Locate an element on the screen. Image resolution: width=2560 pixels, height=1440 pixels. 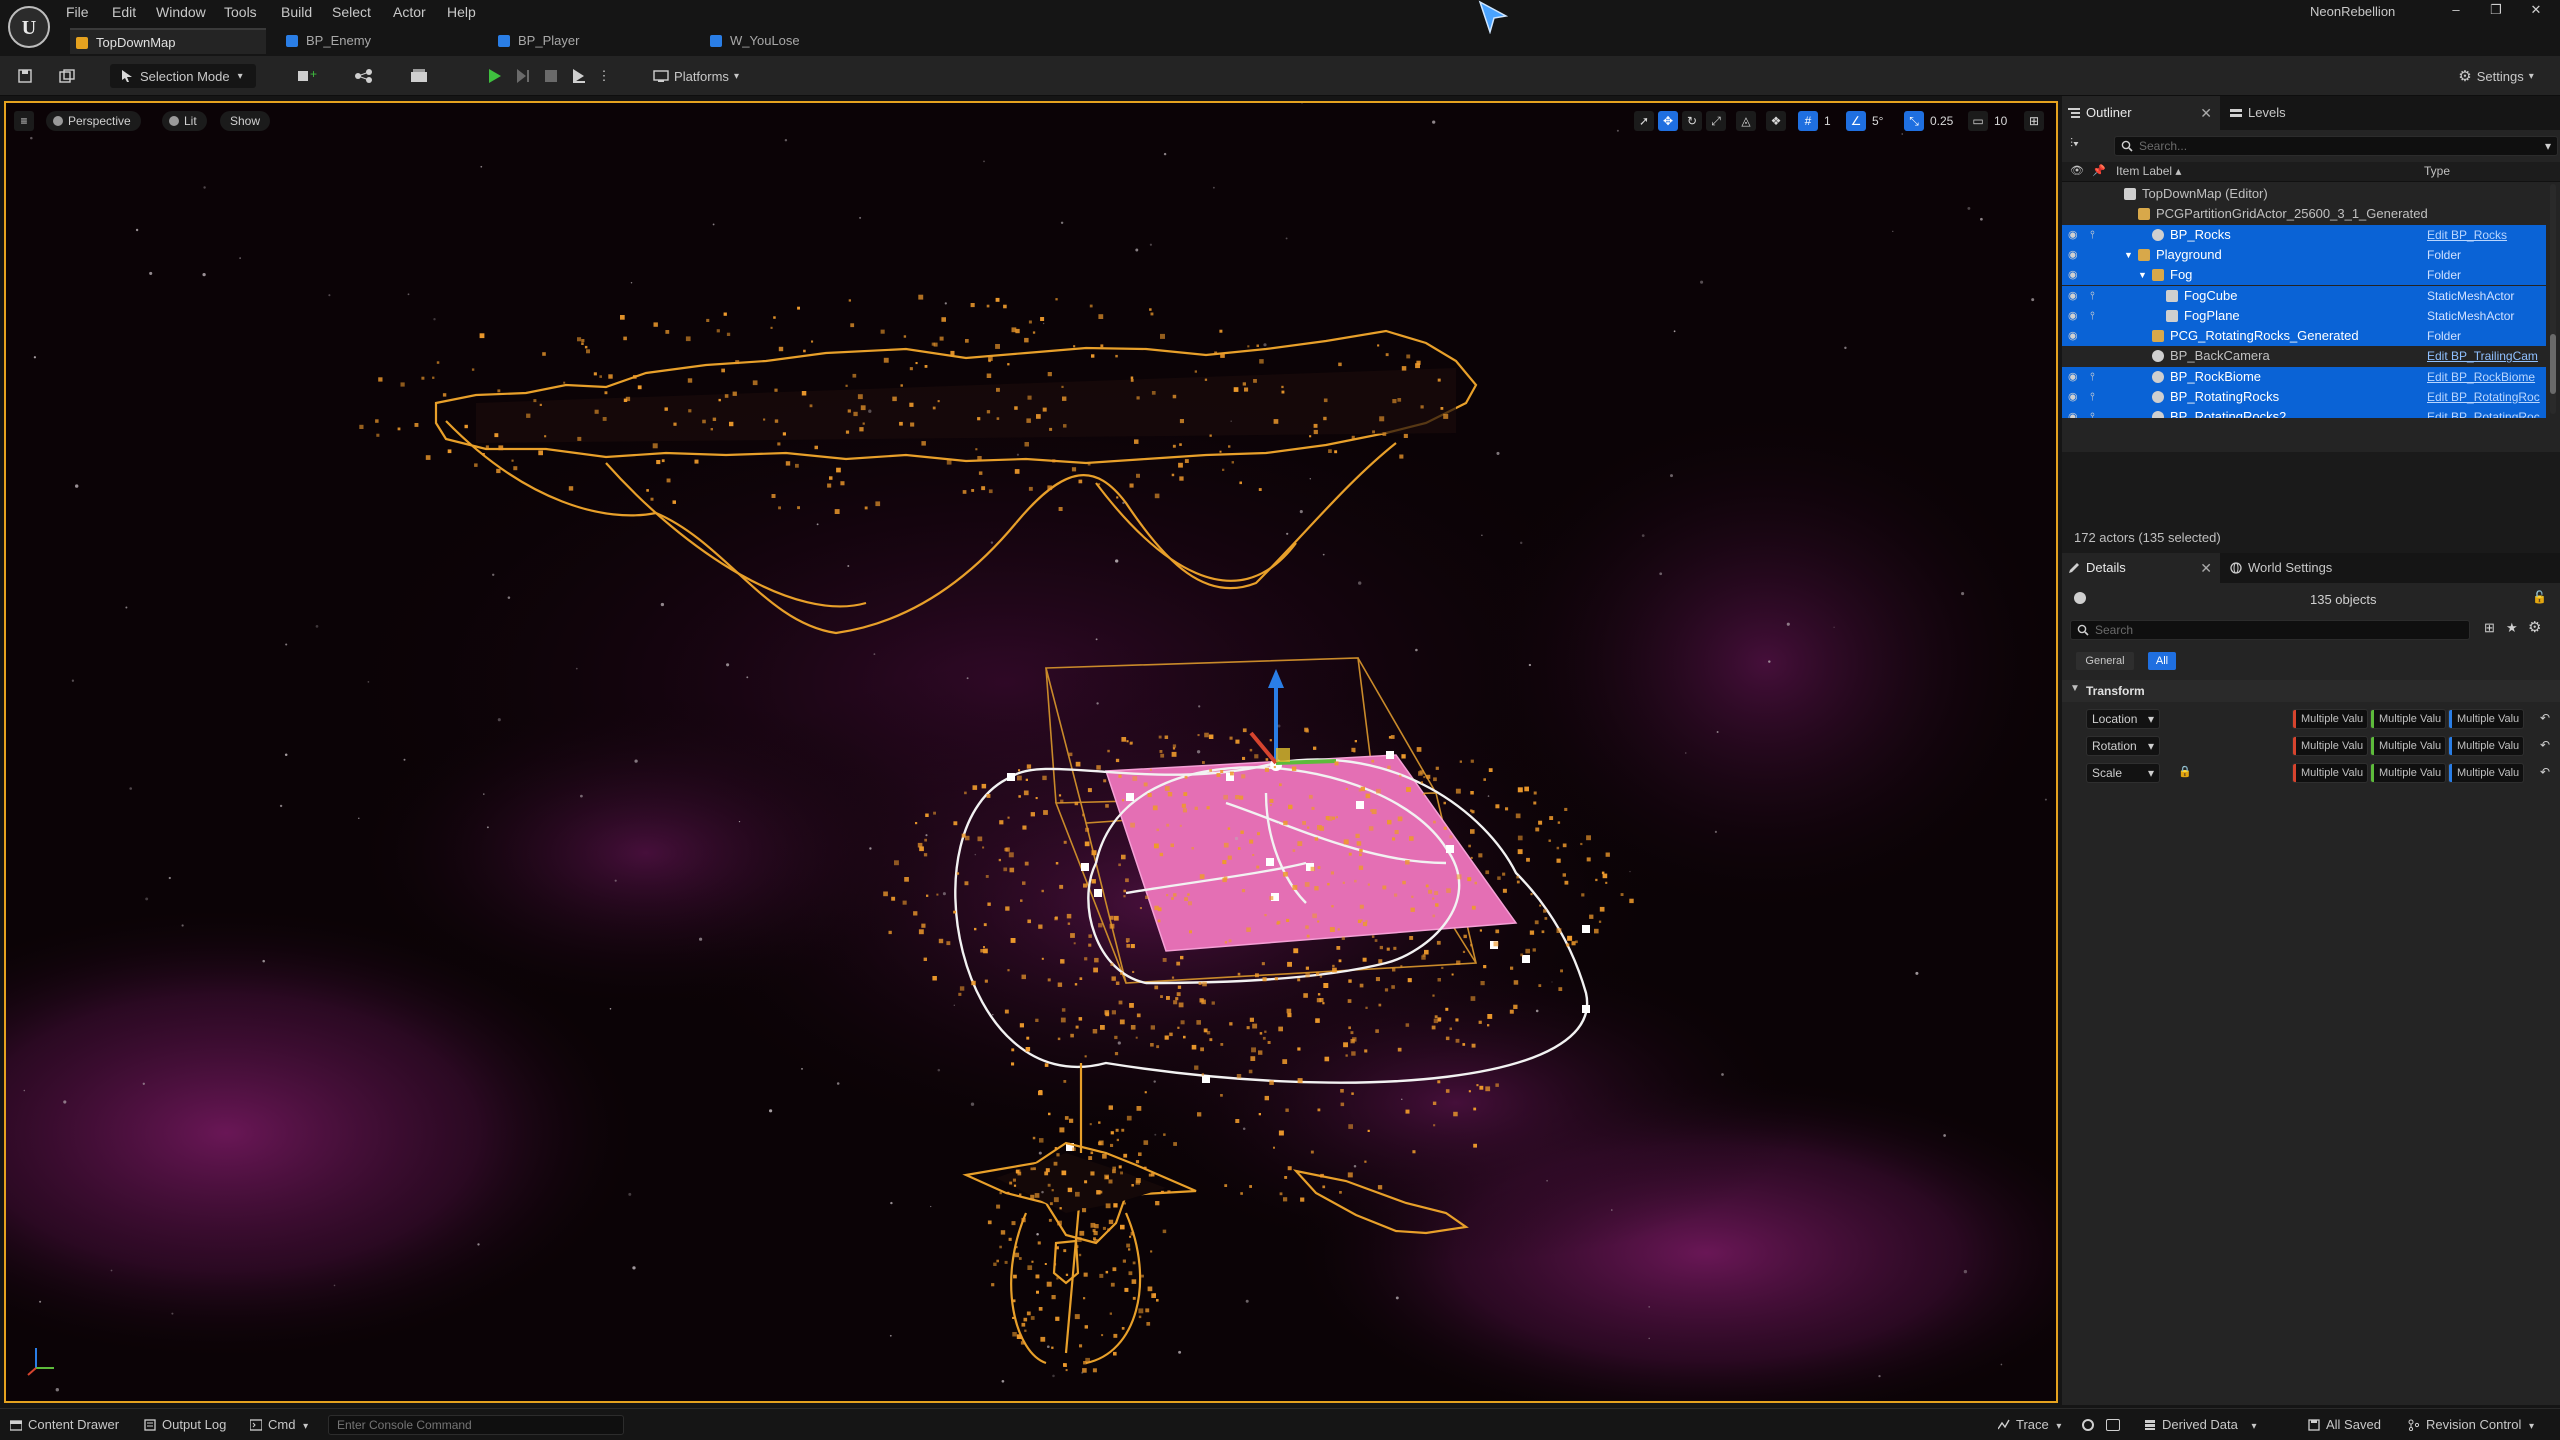
screenshot-icon is located at coordinates (2113, 1425).